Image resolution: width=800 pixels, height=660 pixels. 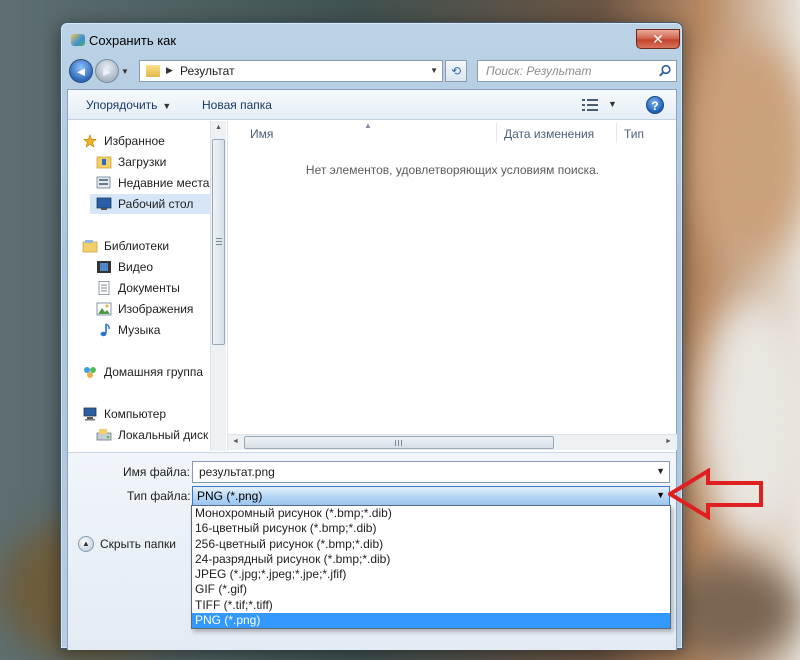 I want to click on libraries-icon, so click(x=90, y=246).